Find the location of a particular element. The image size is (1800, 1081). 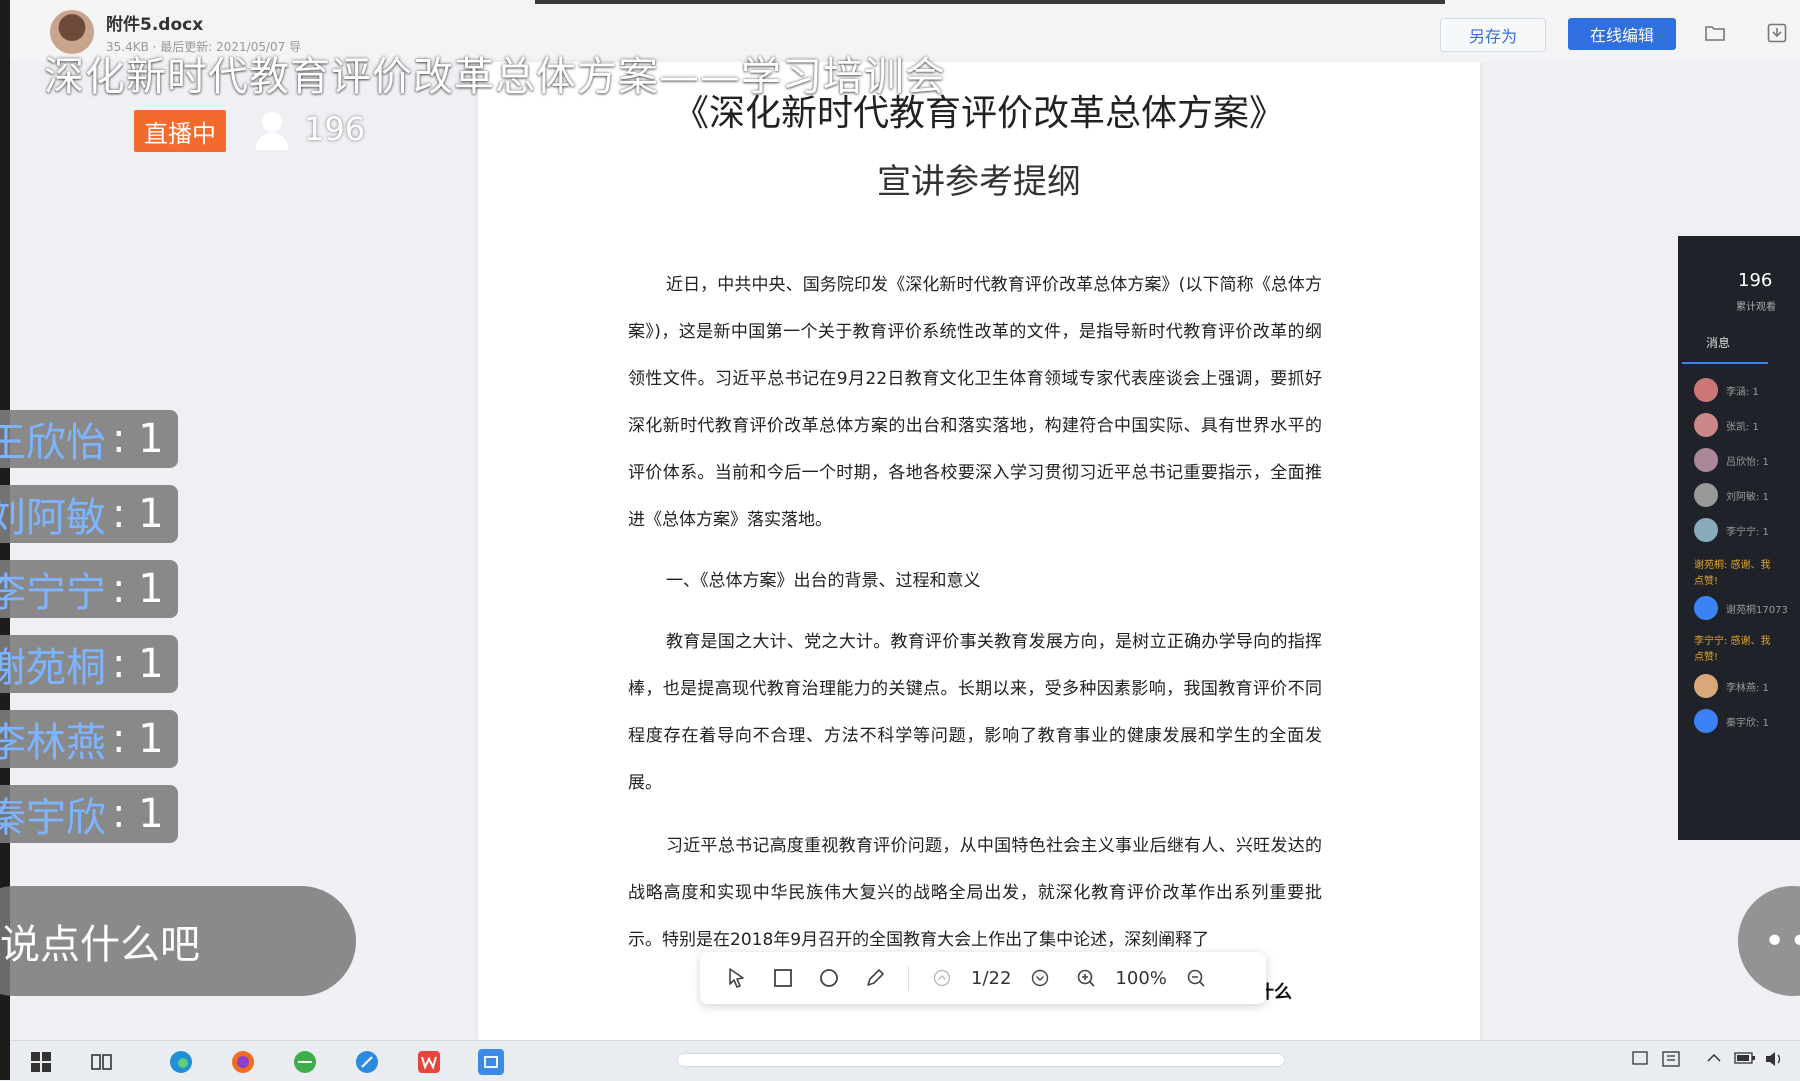

side-message-text: 刘阿敏: 1 is located at coordinates (1747, 497).